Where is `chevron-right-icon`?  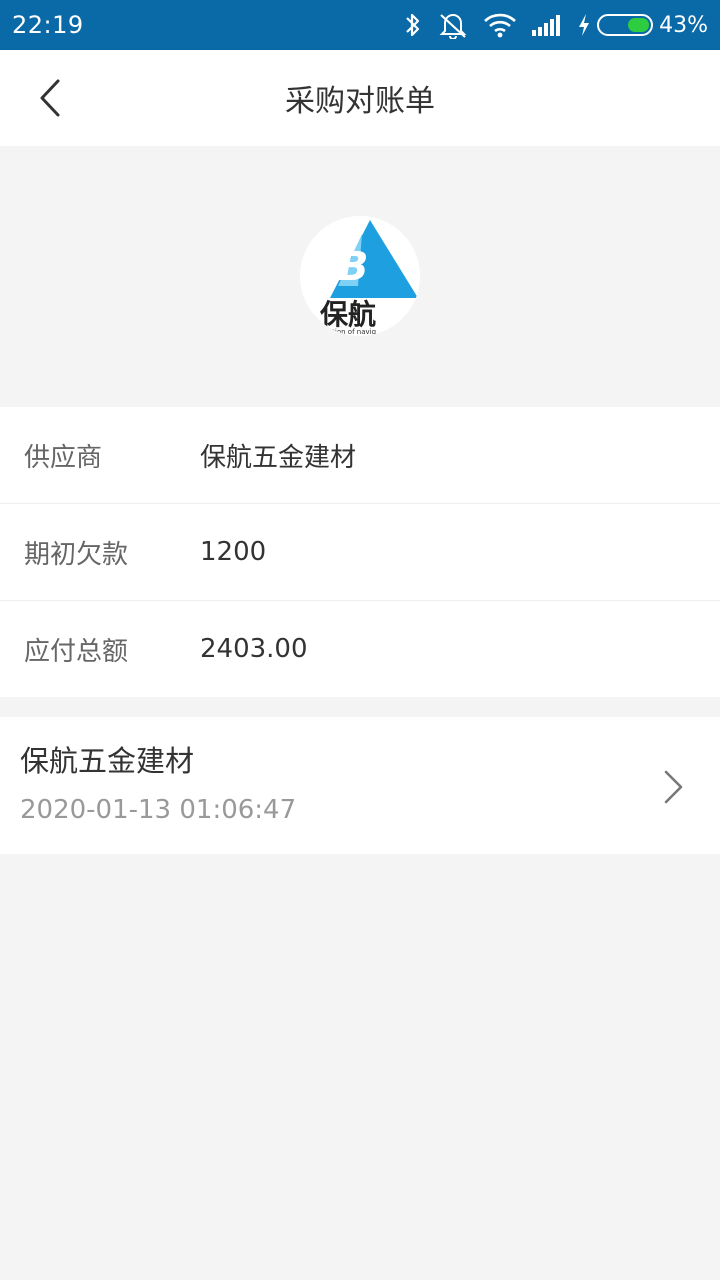 chevron-right-icon is located at coordinates (673, 787).